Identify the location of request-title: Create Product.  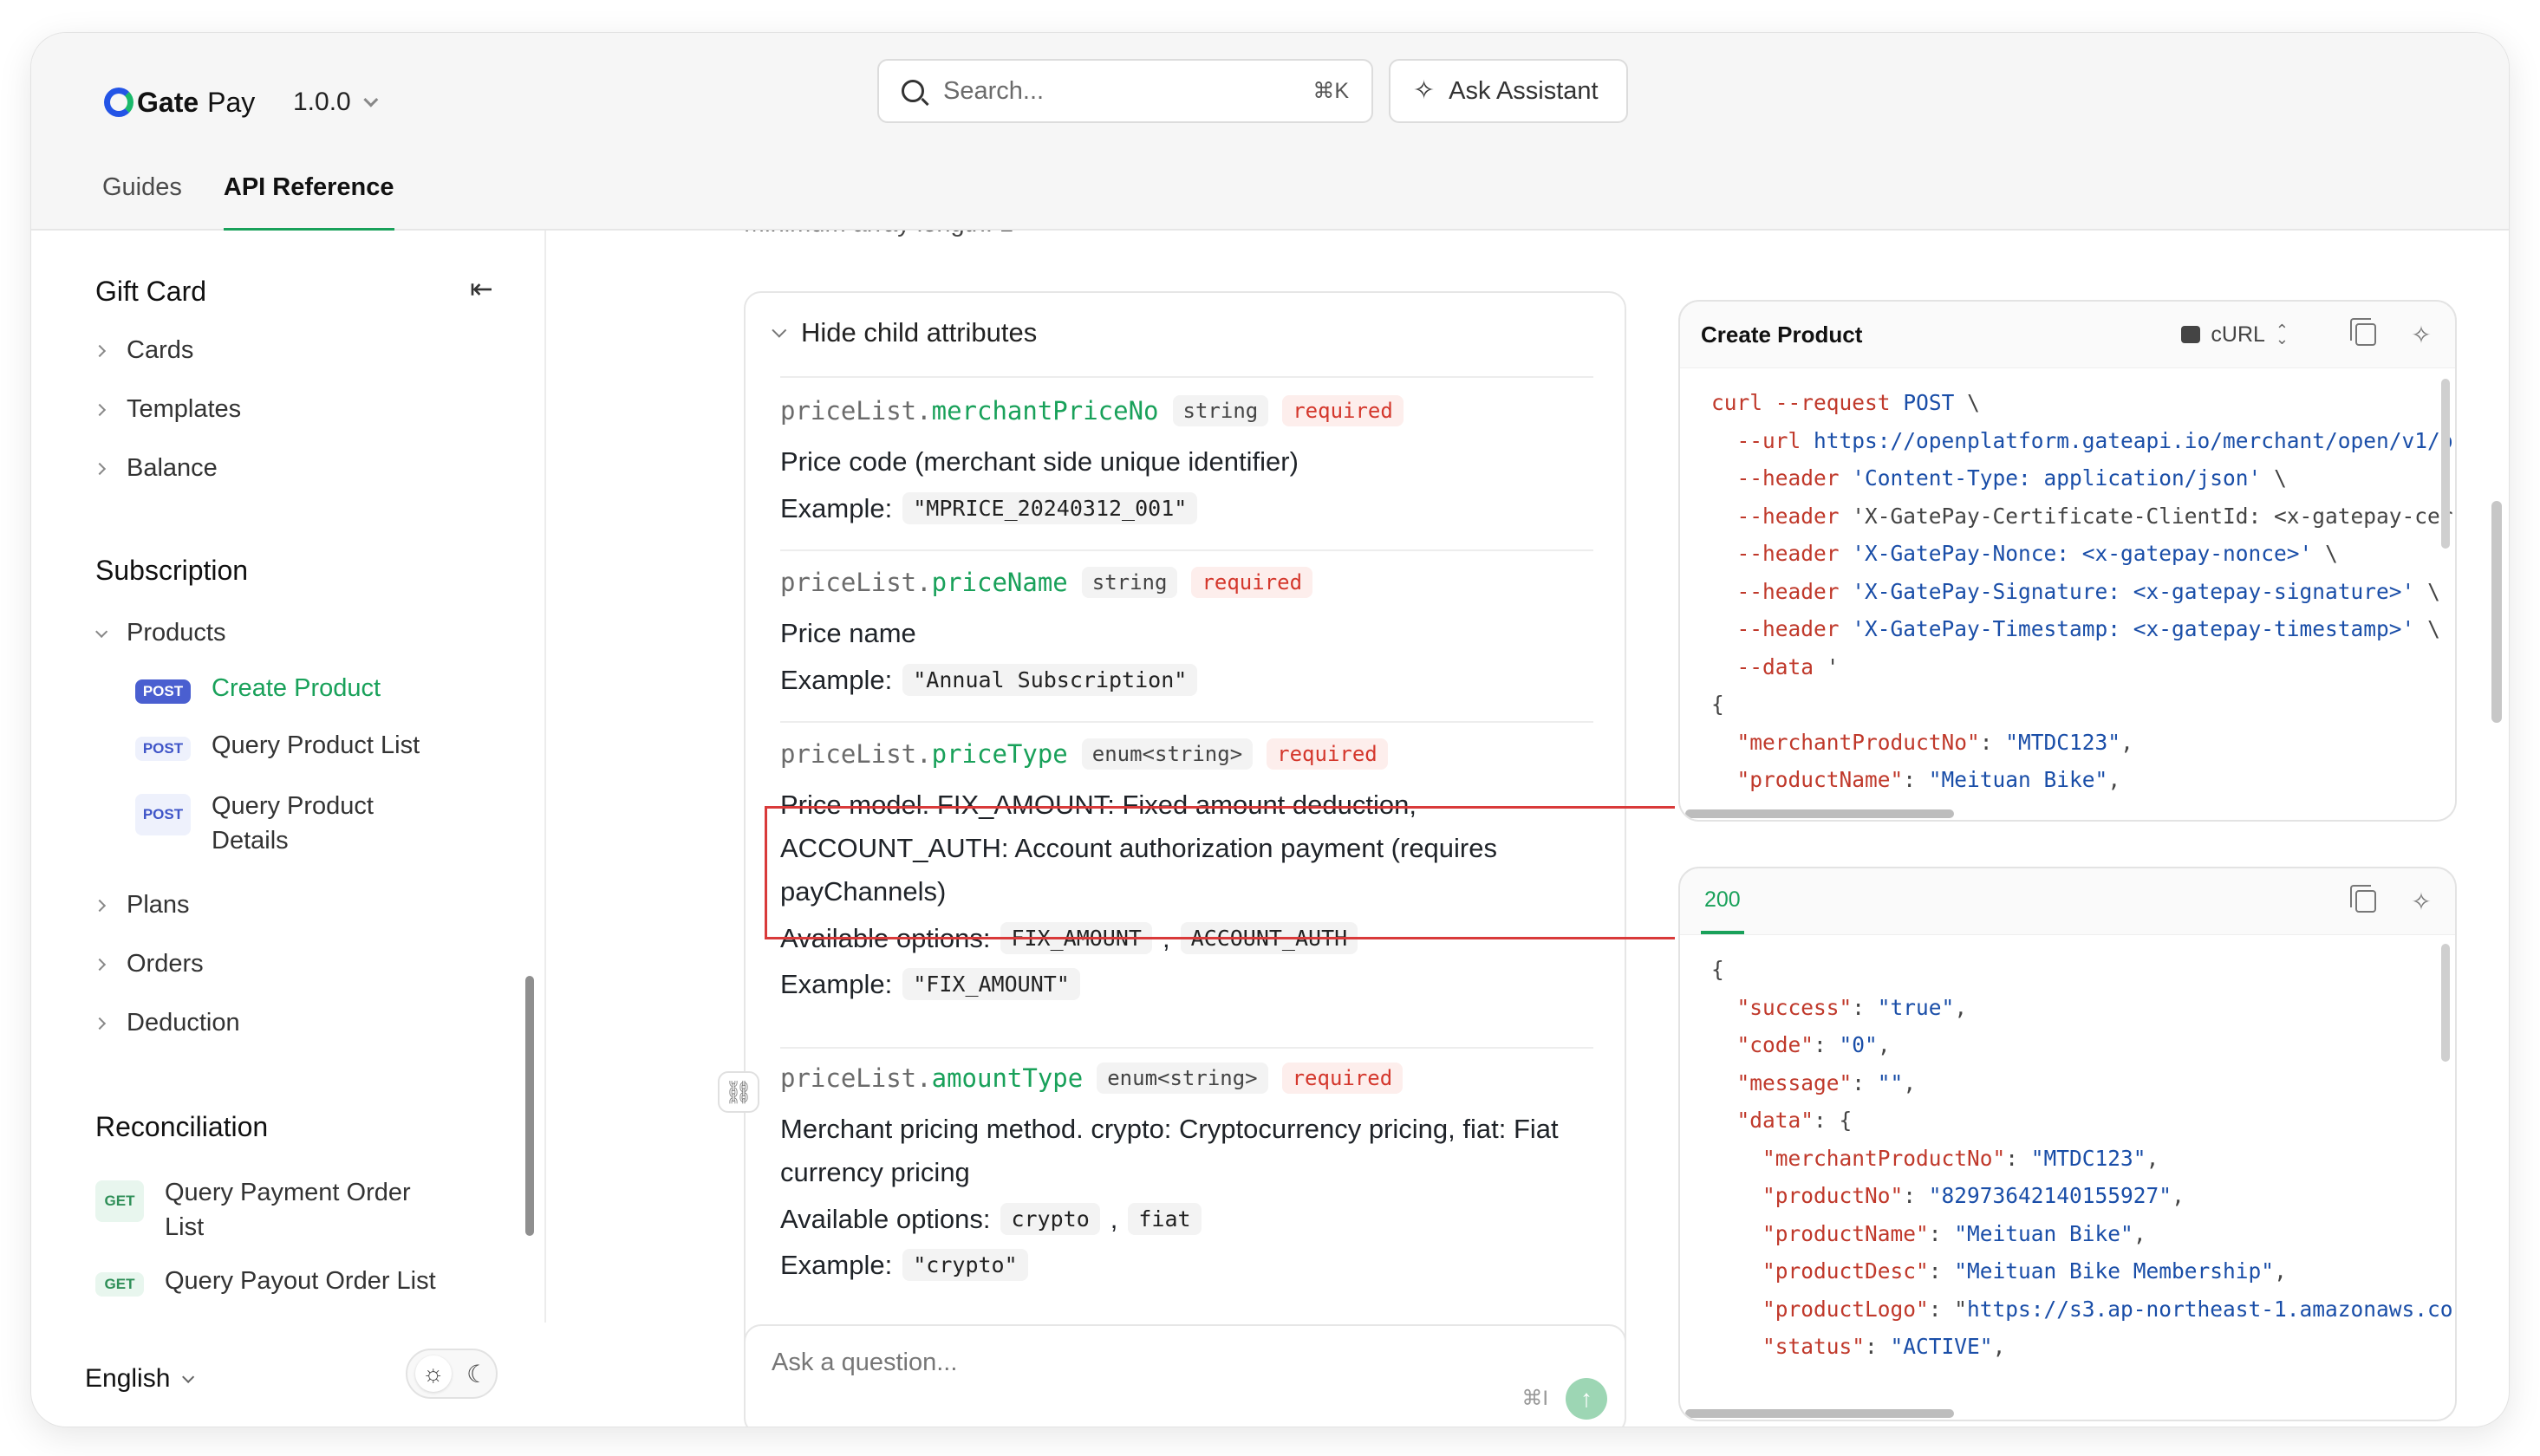
(1782, 334).